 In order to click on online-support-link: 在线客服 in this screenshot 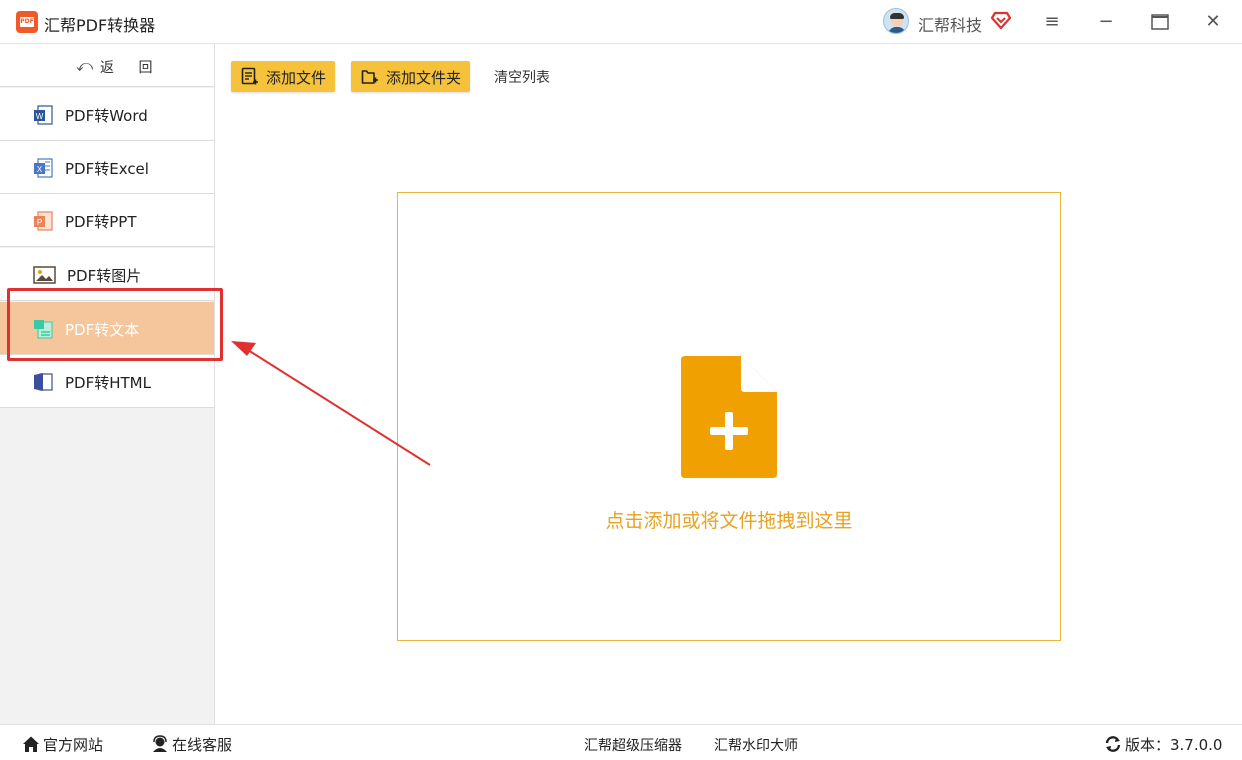, I will do `click(191, 744)`.